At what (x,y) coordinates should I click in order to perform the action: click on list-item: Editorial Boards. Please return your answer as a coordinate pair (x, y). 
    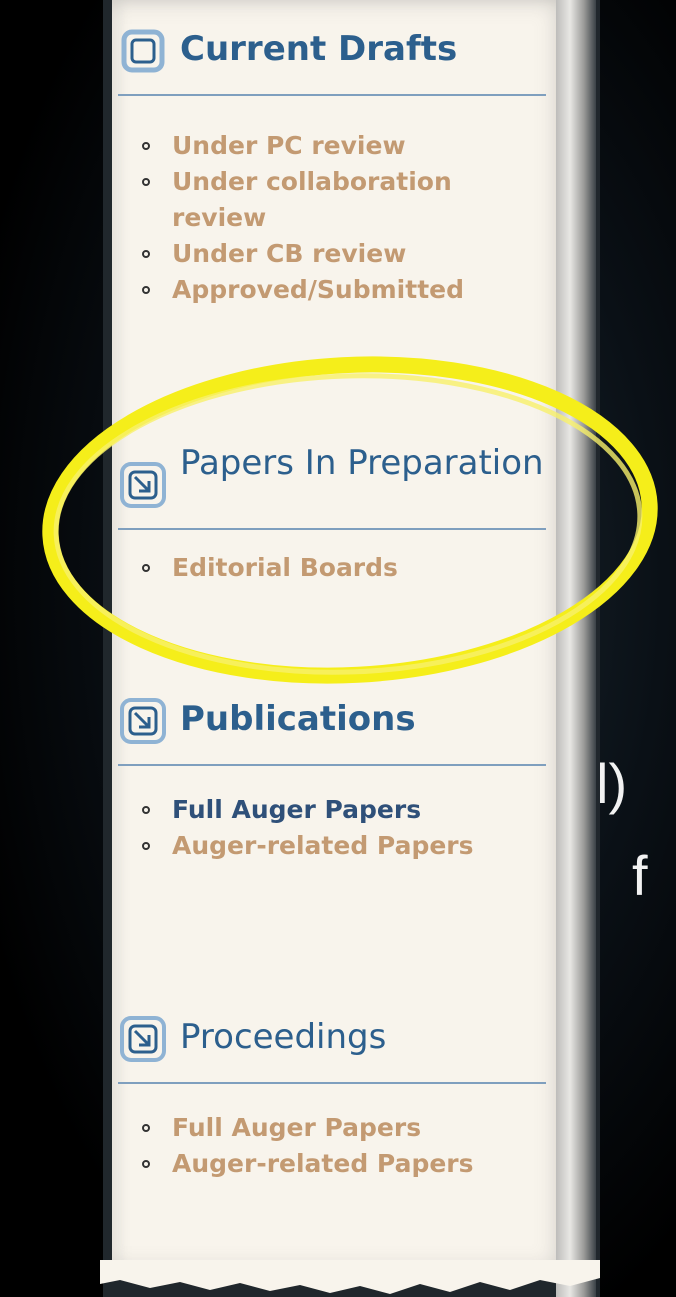
    Looking at the image, I should click on (343, 568).